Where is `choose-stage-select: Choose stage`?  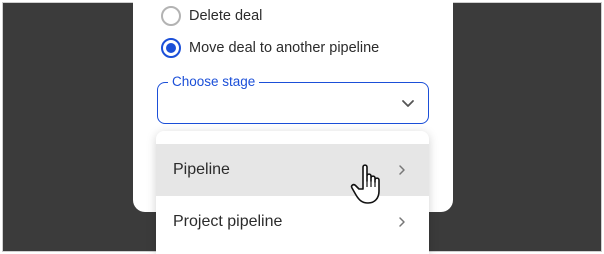
choose-stage-select: Choose stage is located at coordinates (293, 98).